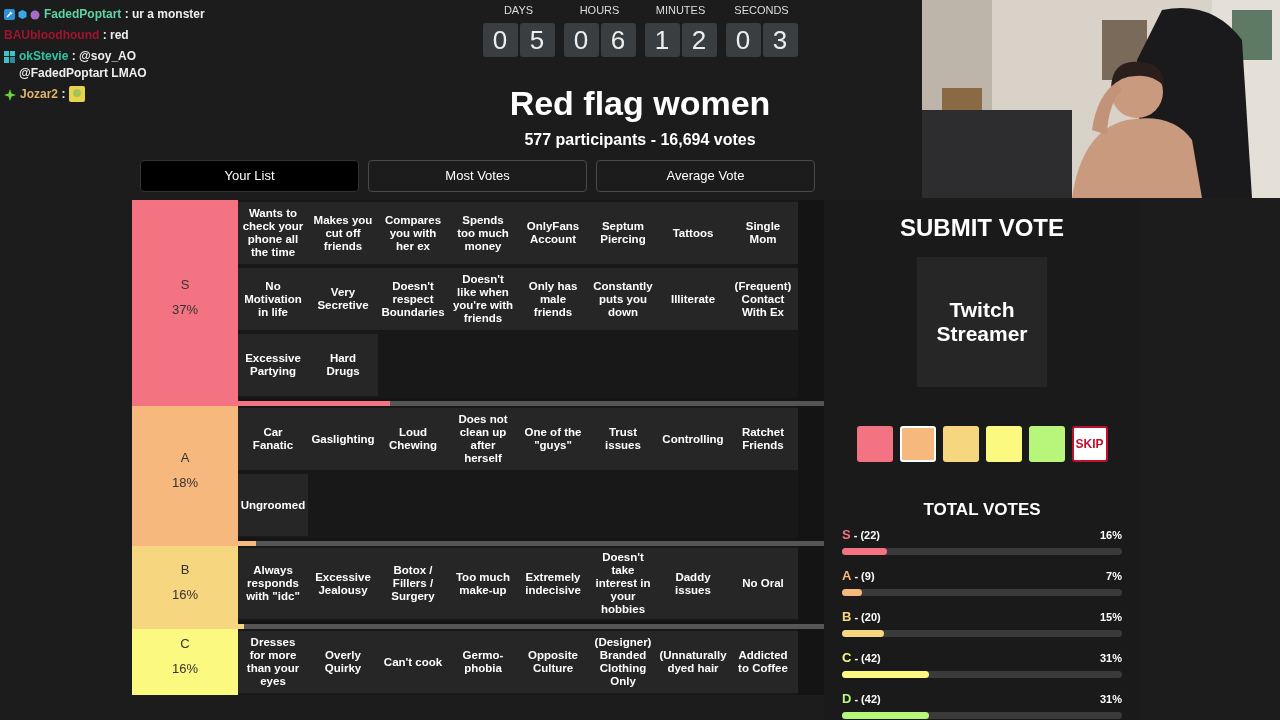 Image resolution: width=1280 pixels, height=720 pixels. What do you see at coordinates (518, 10) in the screenshot?
I see `countdown-label: DAYS` at bounding box center [518, 10].